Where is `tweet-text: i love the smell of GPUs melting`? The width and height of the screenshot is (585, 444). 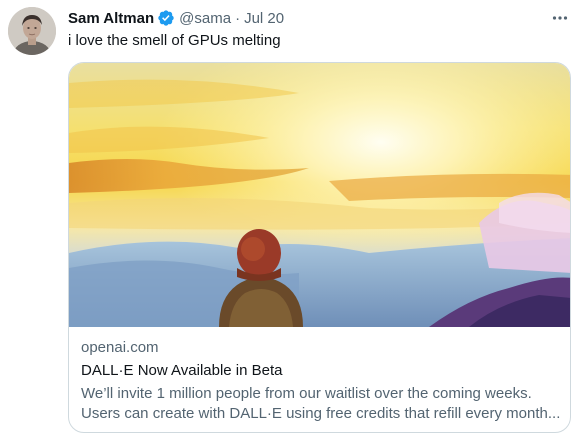 tweet-text: i love the smell of GPUs melting is located at coordinates (174, 40).